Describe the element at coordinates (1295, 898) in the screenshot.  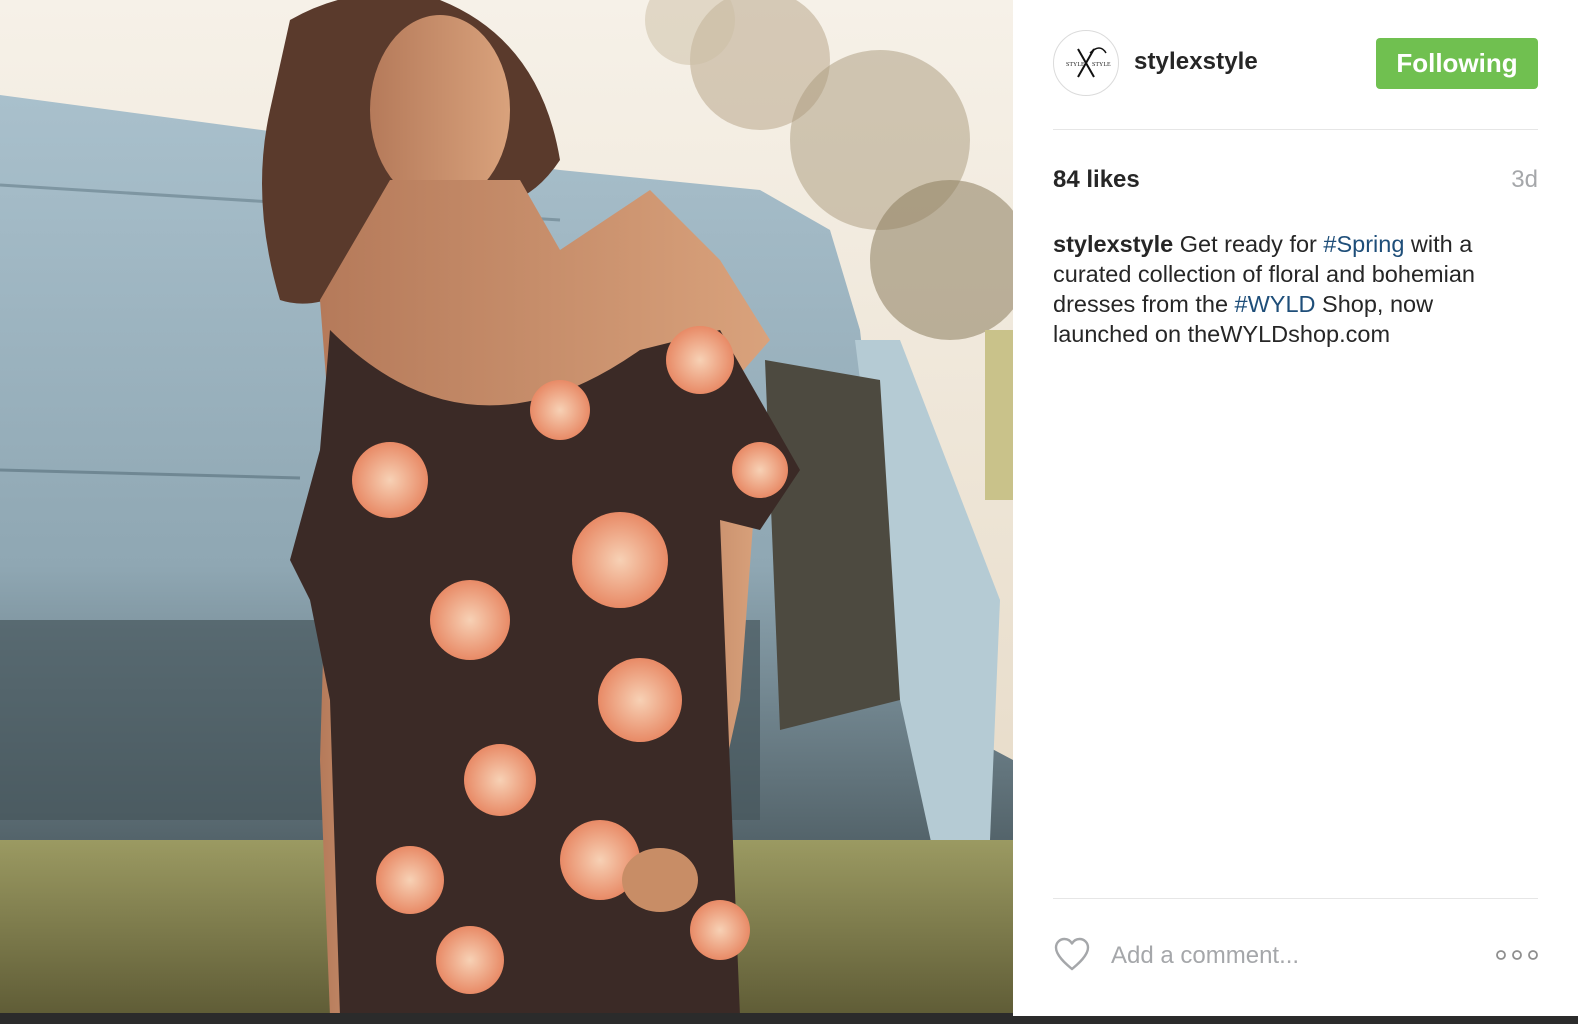
I see `comment-divider` at that location.